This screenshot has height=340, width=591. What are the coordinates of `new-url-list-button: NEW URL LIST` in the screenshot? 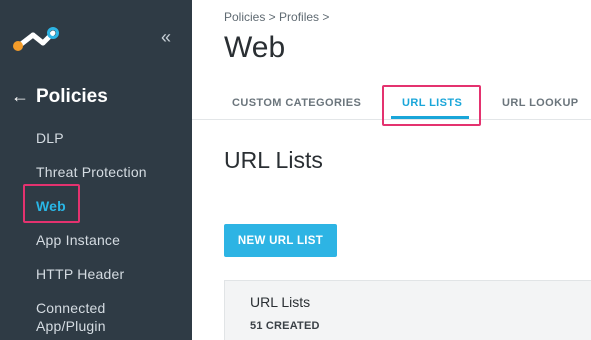 It's located at (280, 240).